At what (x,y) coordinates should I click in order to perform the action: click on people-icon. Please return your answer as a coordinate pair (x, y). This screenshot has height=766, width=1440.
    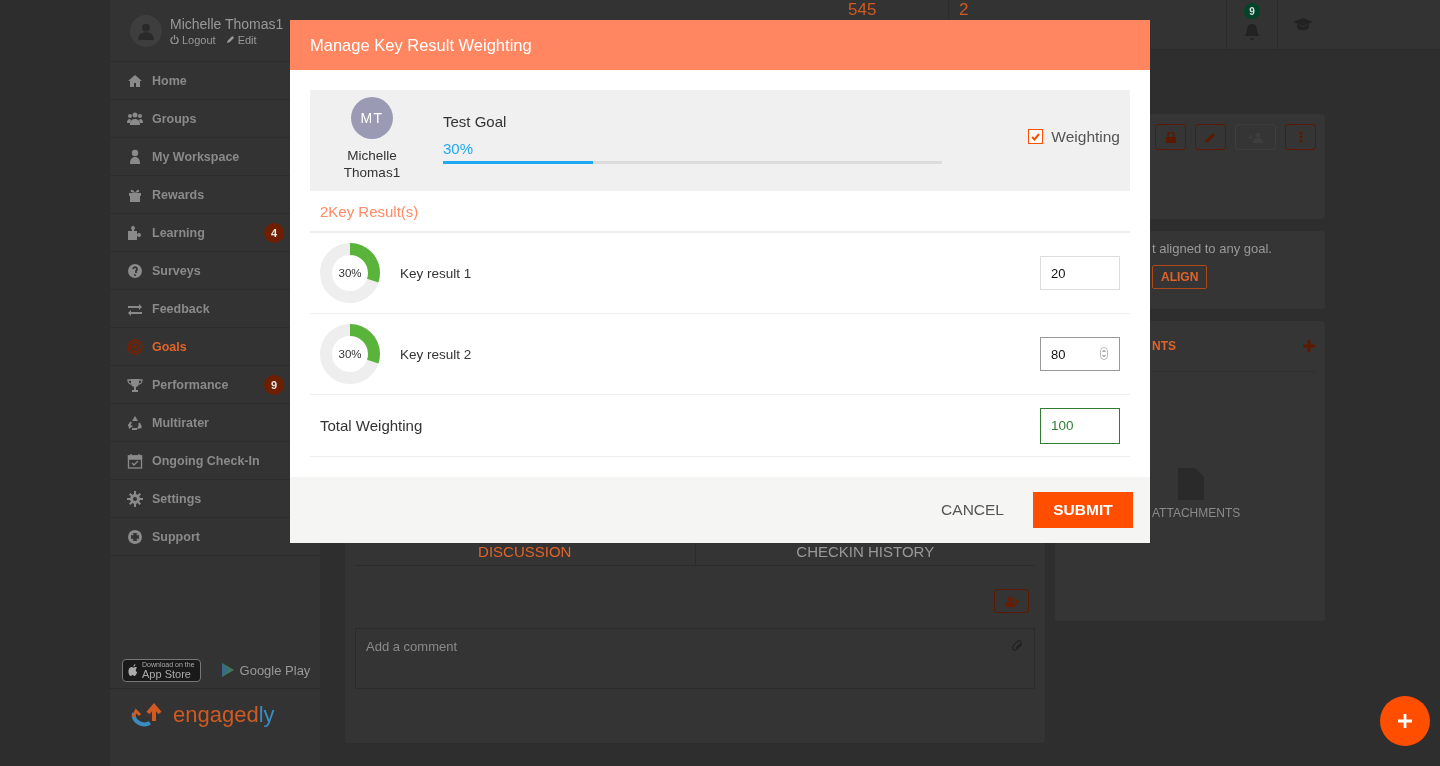
    Looking at the image, I should click on (135, 118).